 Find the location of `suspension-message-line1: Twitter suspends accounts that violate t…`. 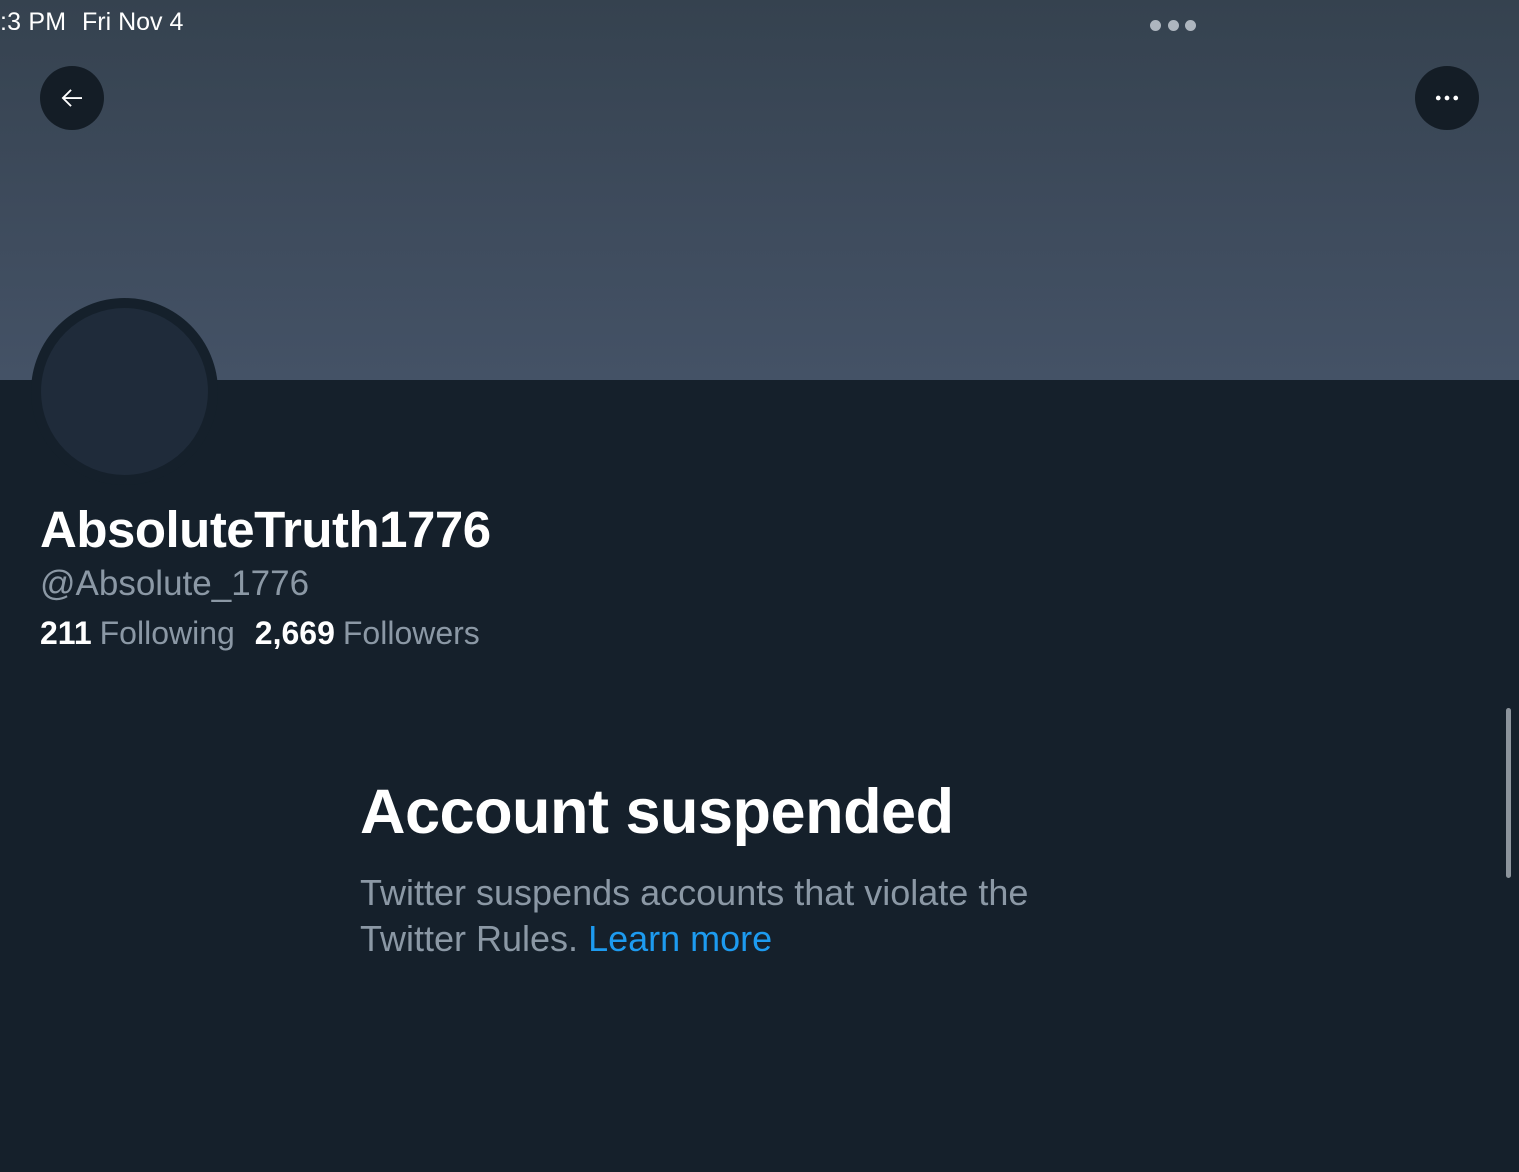

suspension-message-line1: Twitter suspends accounts that violate t… is located at coordinates (694, 892).